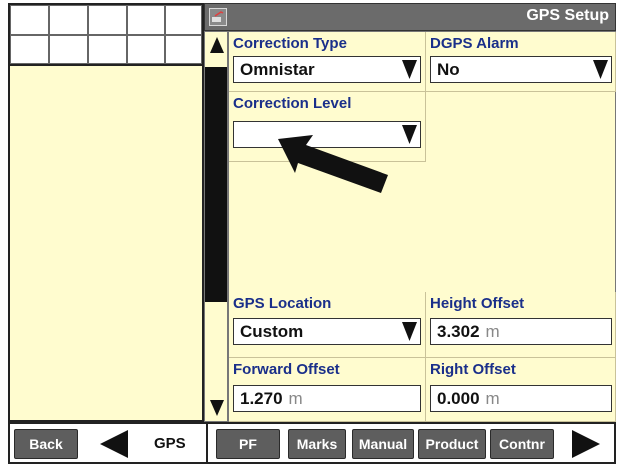 The height and width of the screenshot is (468, 624). I want to click on page-title: GPS Setup, so click(567, 15).